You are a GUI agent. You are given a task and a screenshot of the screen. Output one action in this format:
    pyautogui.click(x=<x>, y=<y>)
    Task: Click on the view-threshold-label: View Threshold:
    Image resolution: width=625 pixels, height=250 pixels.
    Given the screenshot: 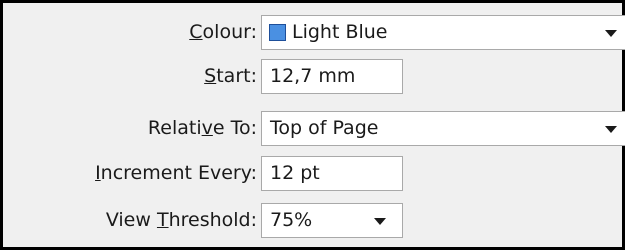 What is the action you would take?
    pyautogui.click(x=181, y=220)
    